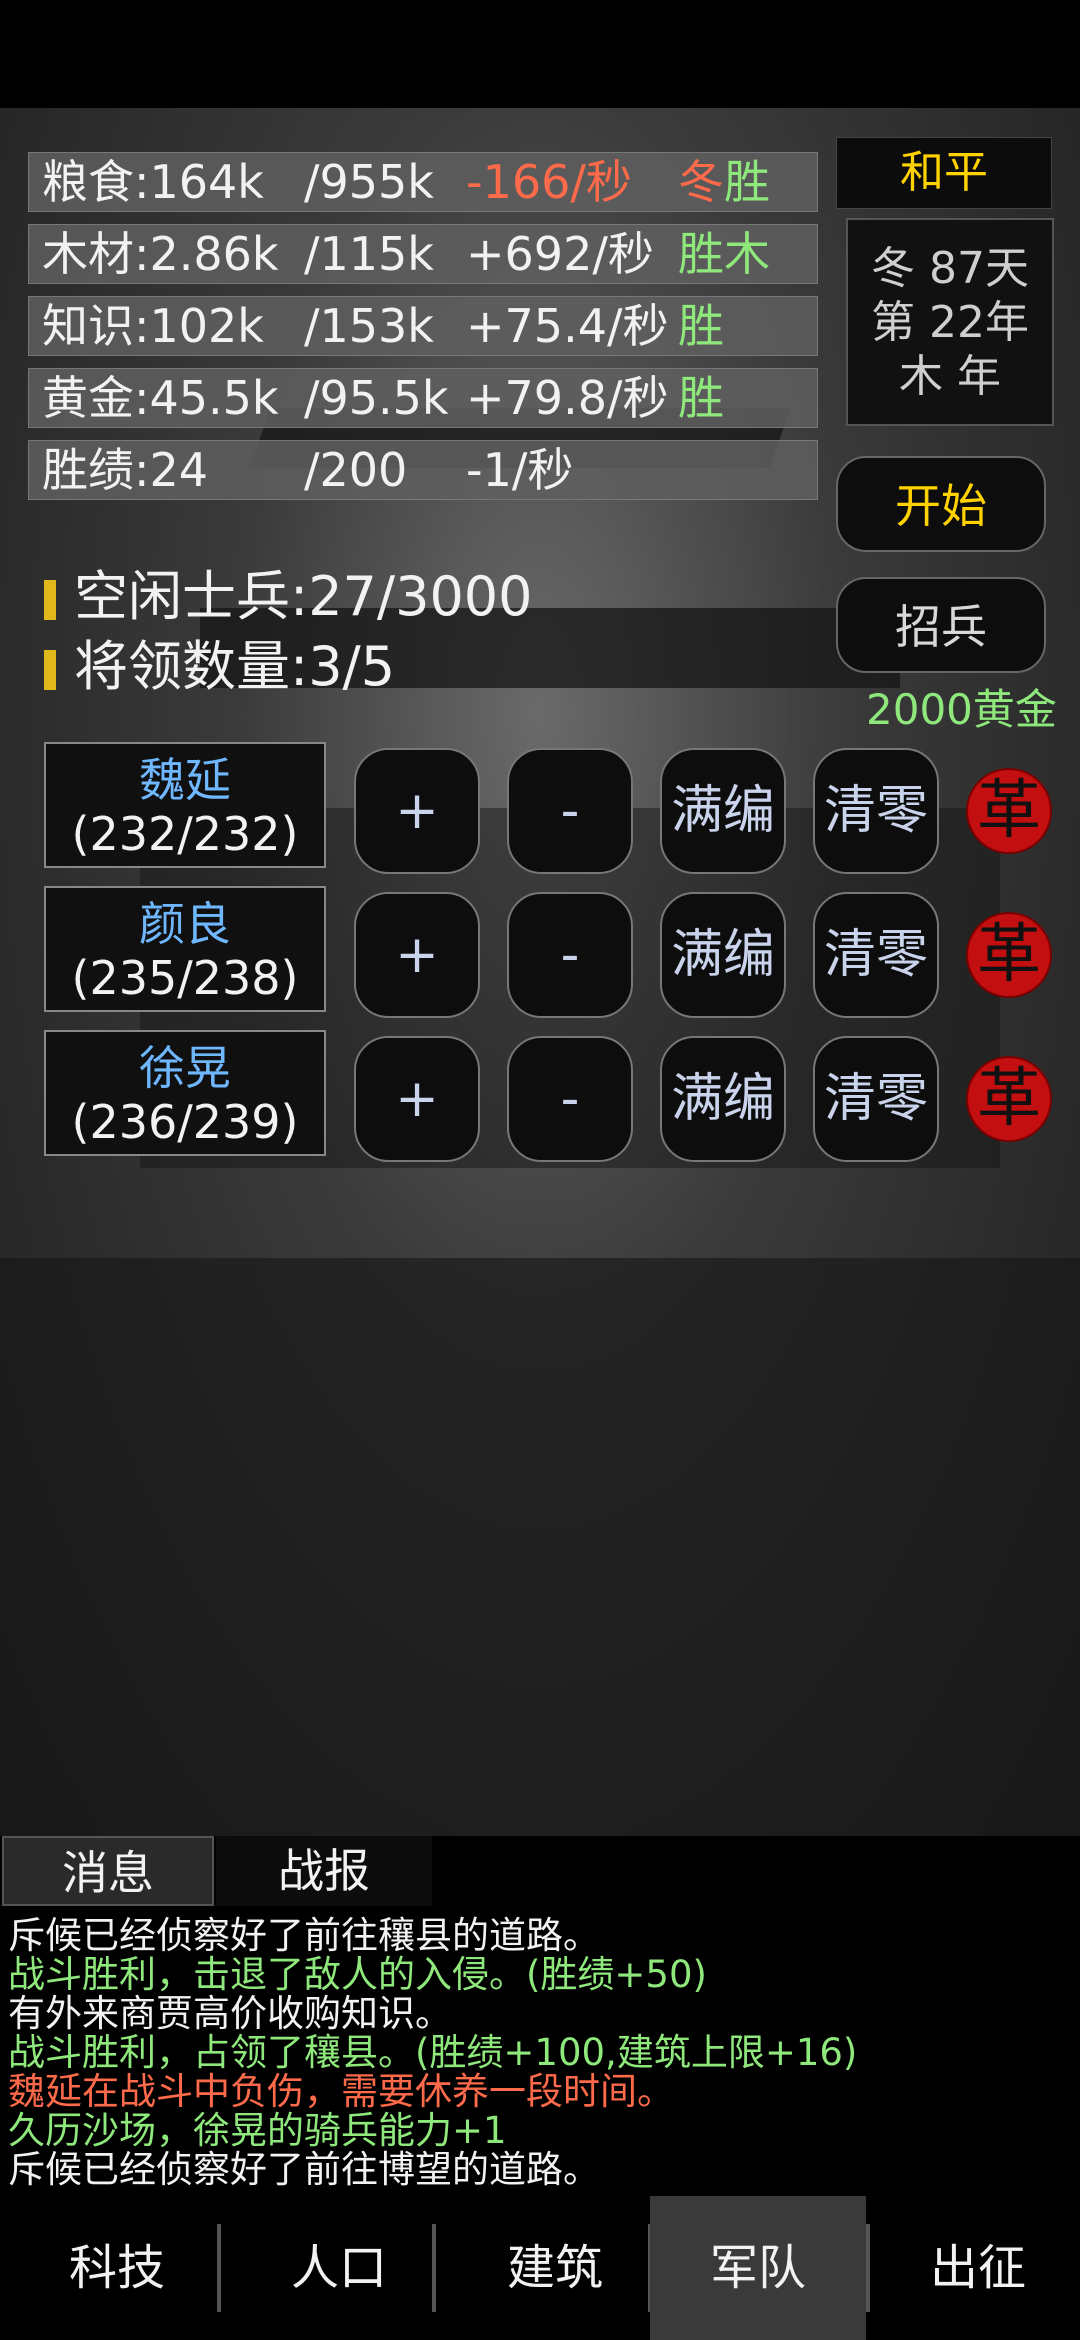  I want to click on resource-rate: +692/秒, so click(560, 254).